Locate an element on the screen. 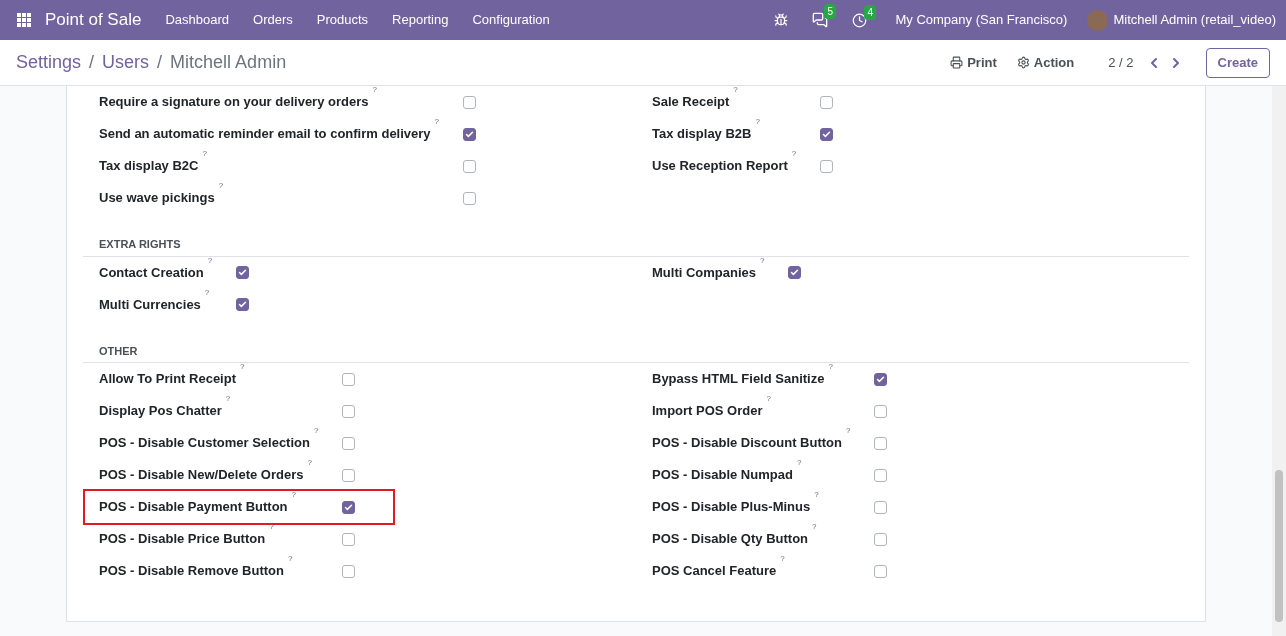 The height and width of the screenshot is (636, 1286). create-button: Create is located at coordinates (1237, 62).